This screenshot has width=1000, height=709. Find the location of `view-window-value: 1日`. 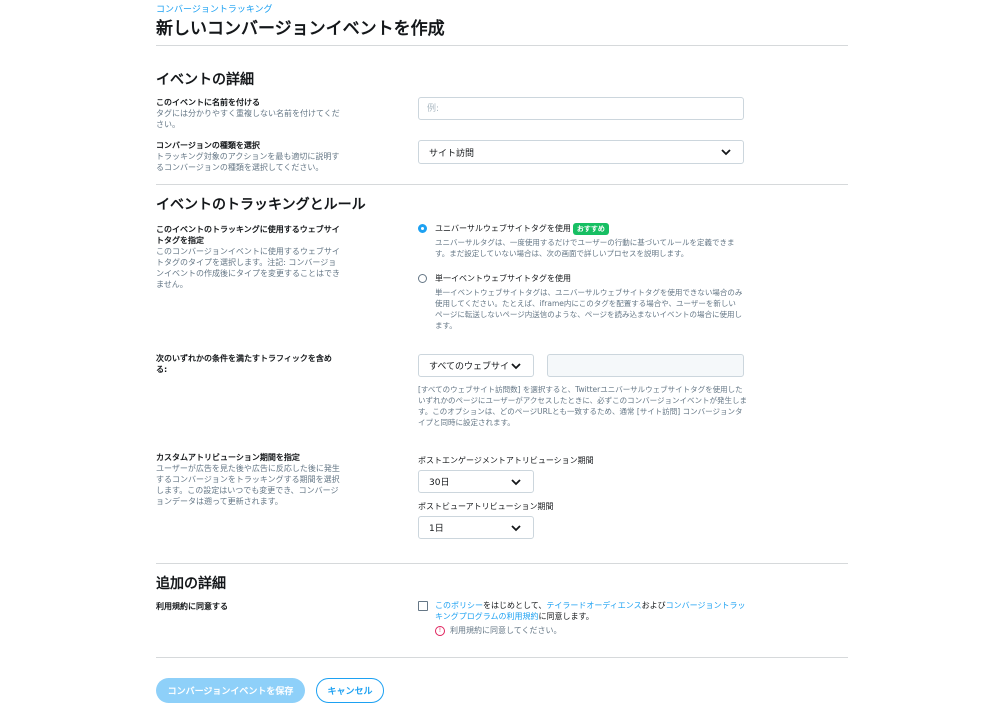

view-window-value: 1日 is located at coordinates (436, 529).